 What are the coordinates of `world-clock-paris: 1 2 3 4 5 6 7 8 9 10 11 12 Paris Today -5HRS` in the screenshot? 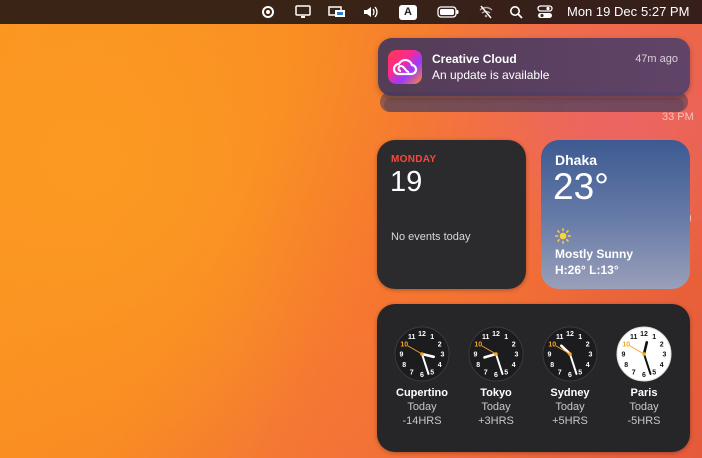 It's located at (644, 376).